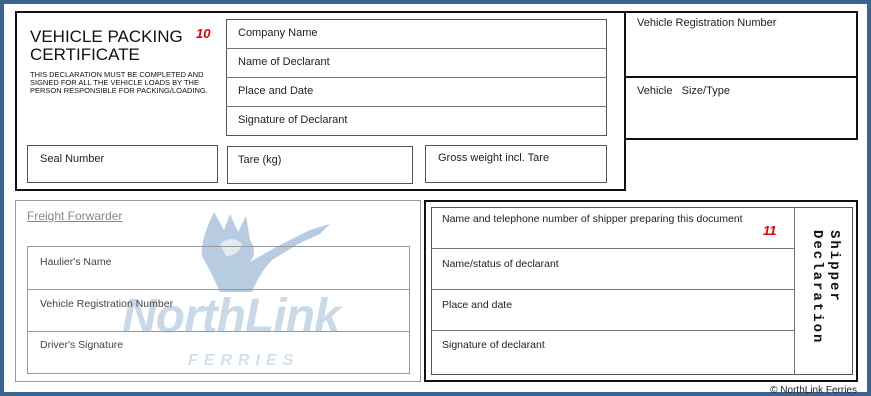 The width and height of the screenshot is (871, 396). Describe the element at coordinates (85, 54) in the screenshot. I see `certificate-title-line2: CERTIFICATE` at that location.